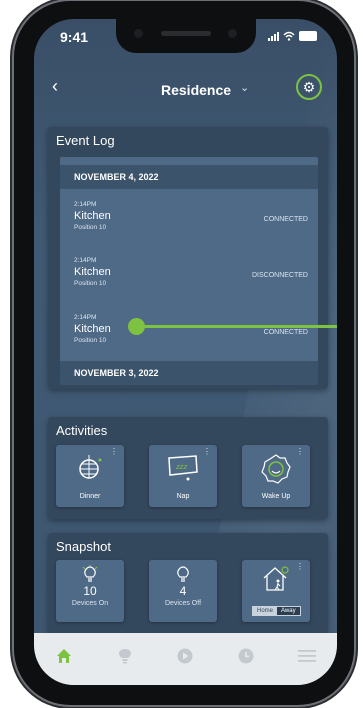 This screenshot has height=708, width=363. What do you see at coordinates (279, 275) in the screenshot?
I see `event-state: DISCONNECTED` at bounding box center [279, 275].